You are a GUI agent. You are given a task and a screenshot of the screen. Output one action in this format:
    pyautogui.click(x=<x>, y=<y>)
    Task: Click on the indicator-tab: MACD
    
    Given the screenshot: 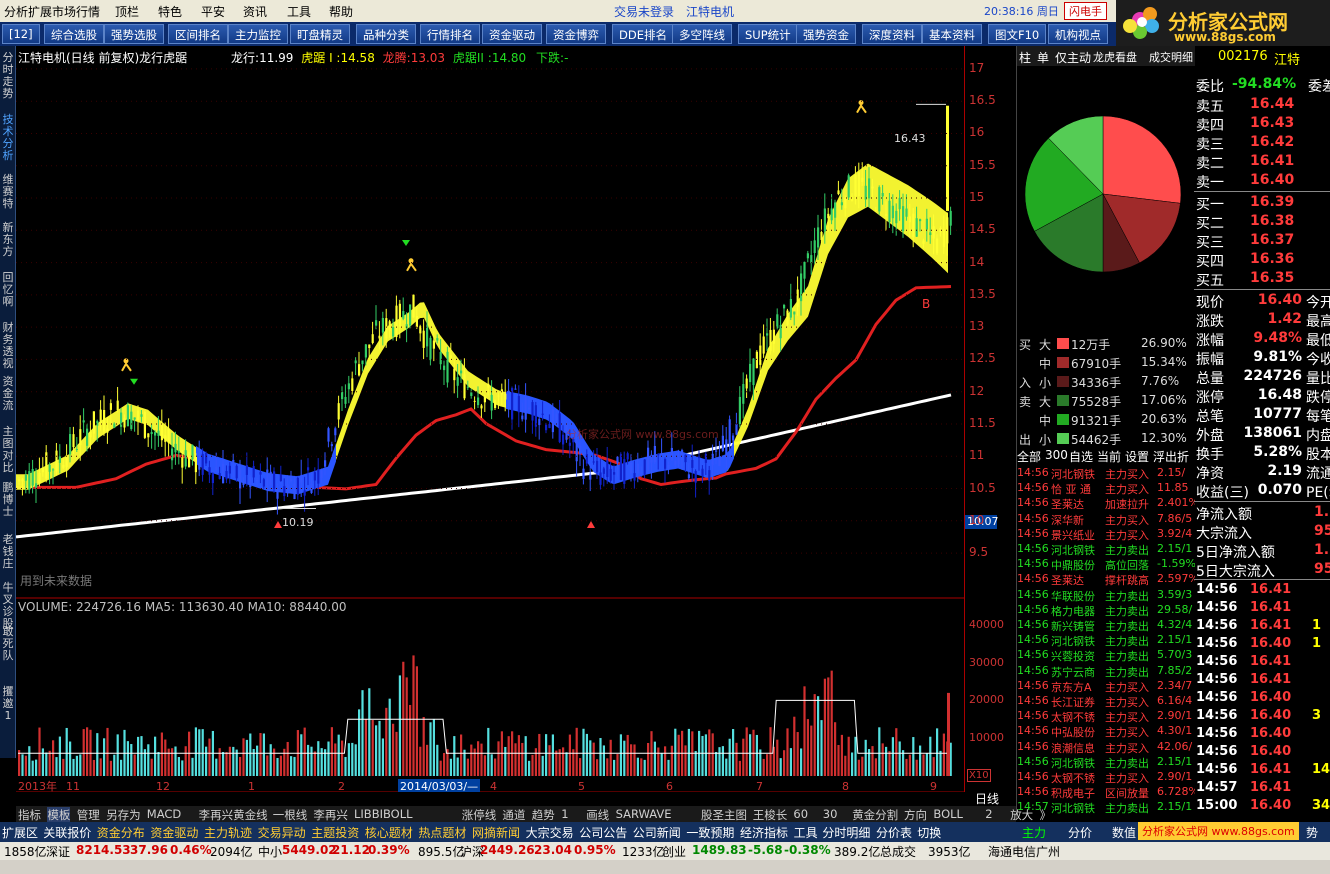 What is the action you would take?
    pyautogui.click(x=164, y=814)
    